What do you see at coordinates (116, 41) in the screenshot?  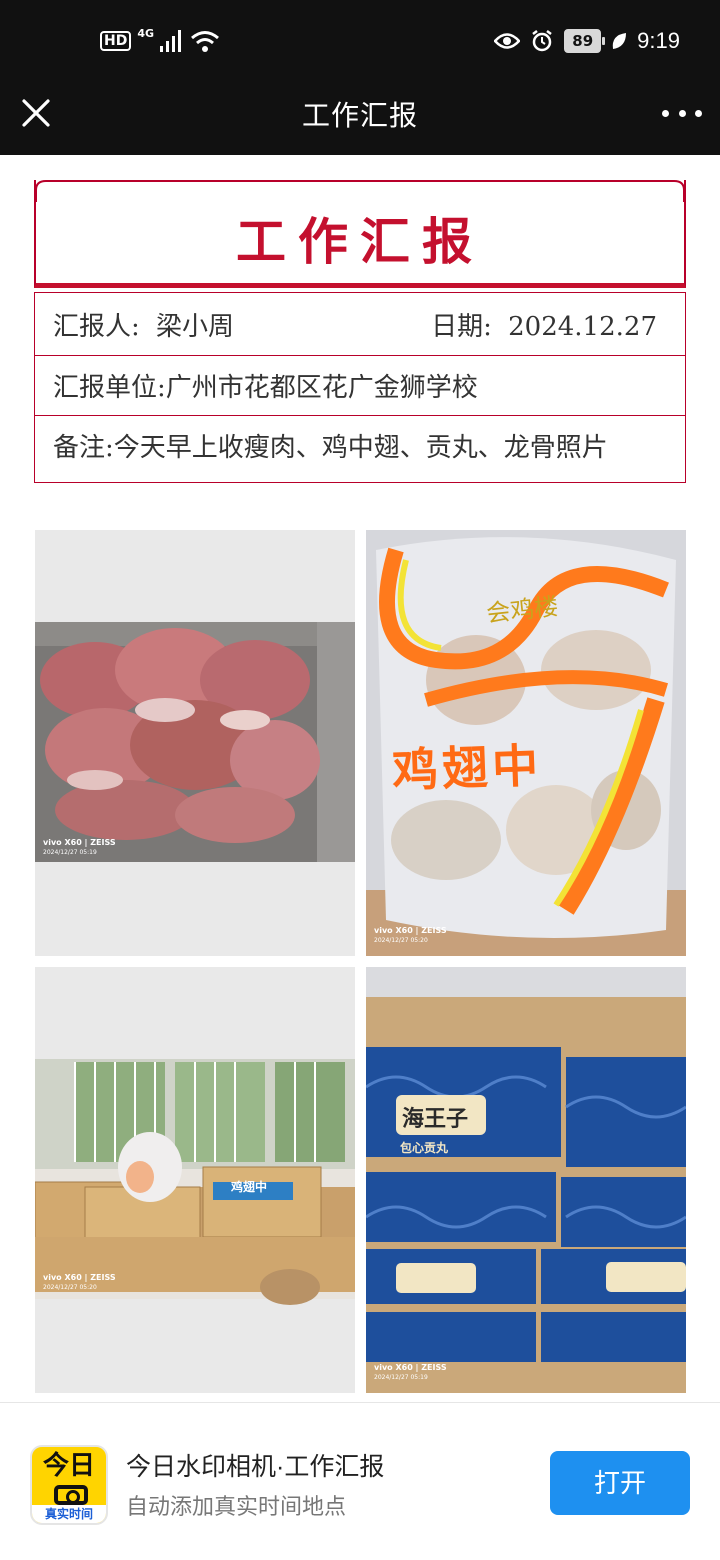 I see `hd-badge: HD` at bounding box center [116, 41].